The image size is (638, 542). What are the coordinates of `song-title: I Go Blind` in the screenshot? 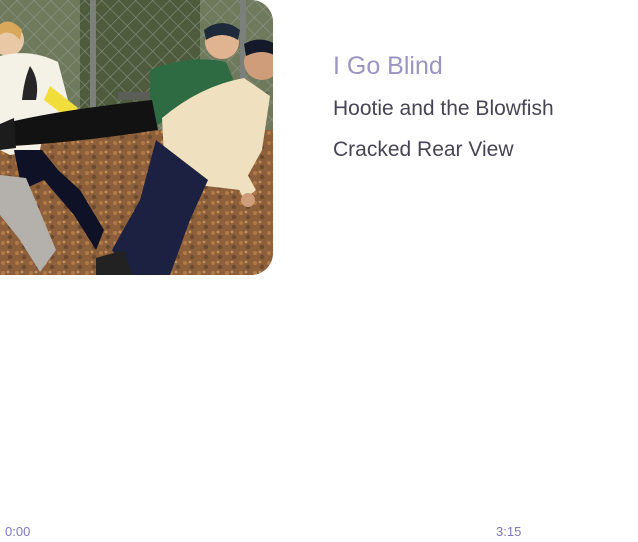 It's located at (388, 66).